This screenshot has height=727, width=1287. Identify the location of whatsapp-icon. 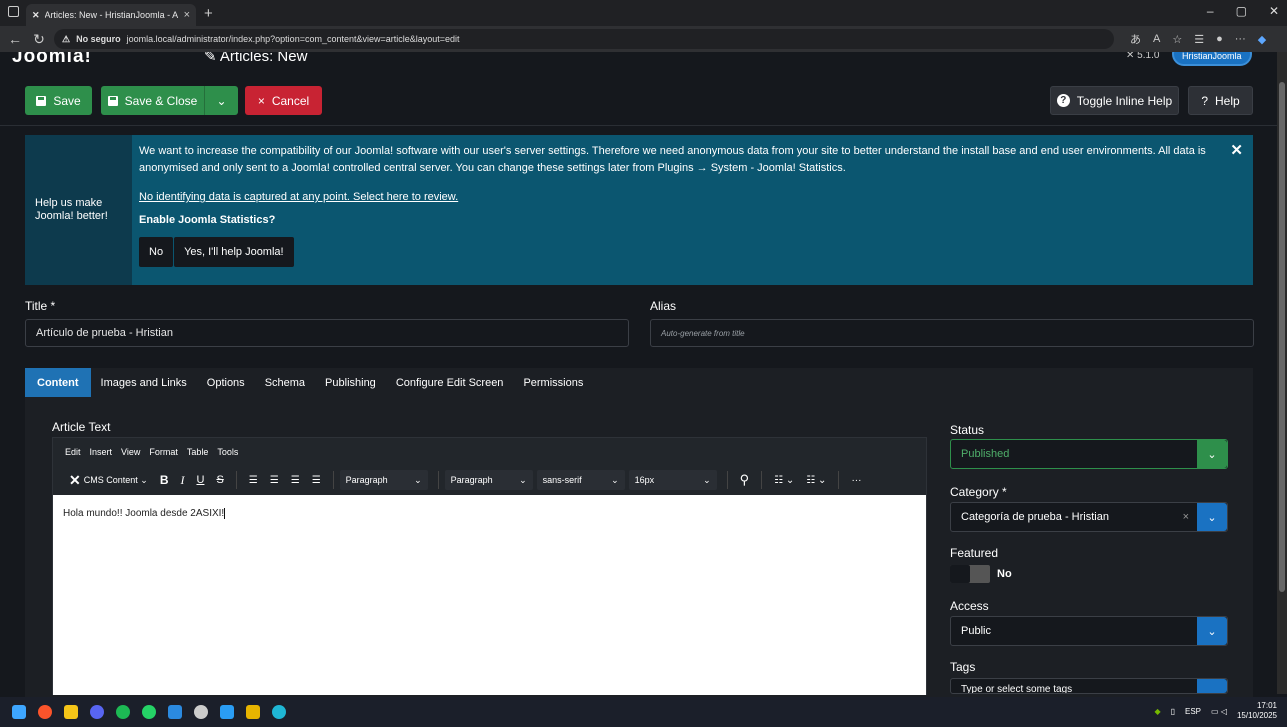
(149, 712).